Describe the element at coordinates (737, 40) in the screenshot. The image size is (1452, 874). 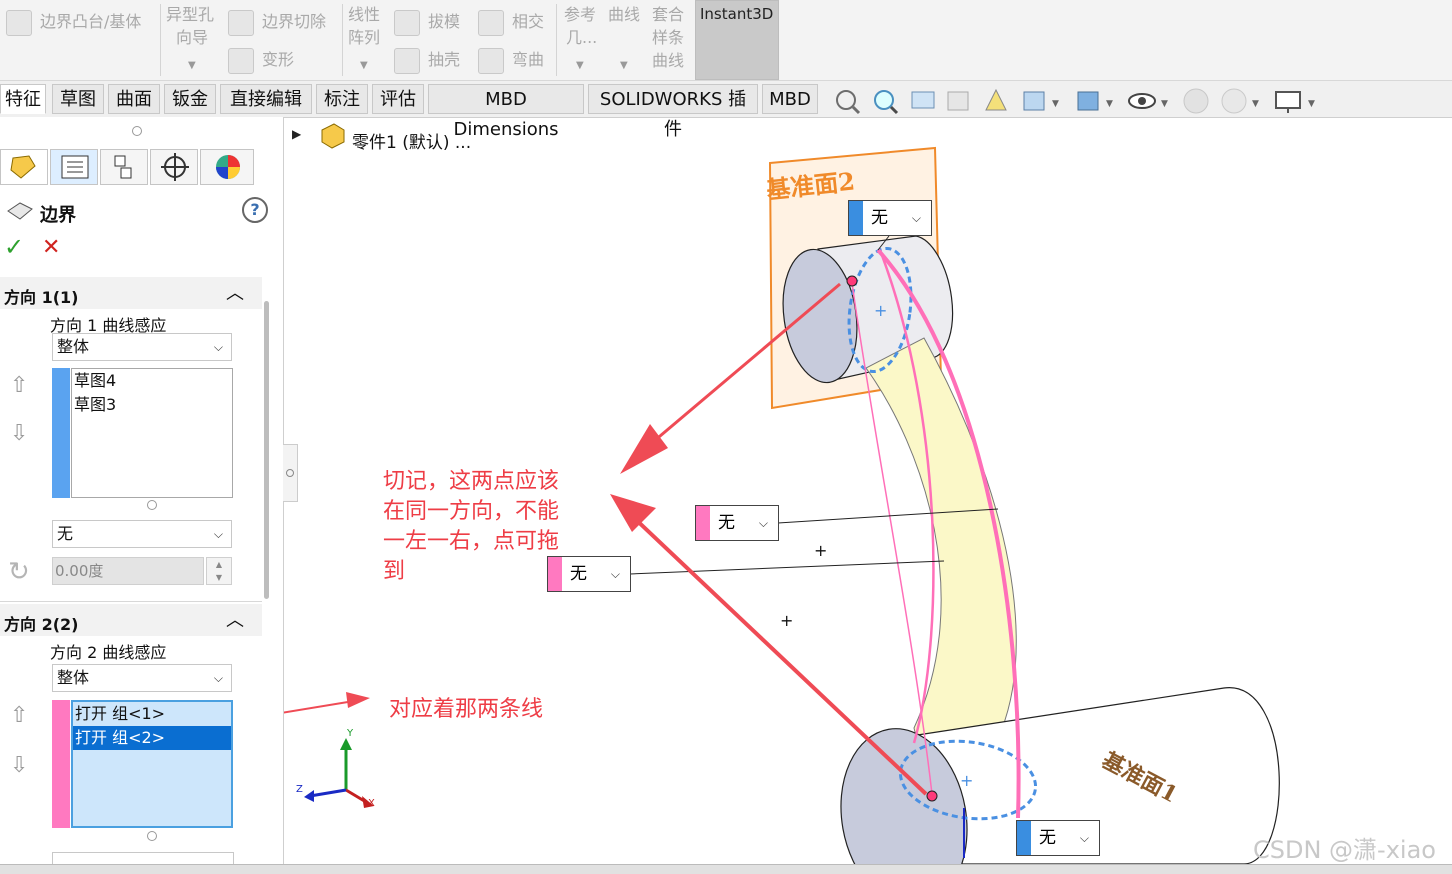
I see `instant3d-button: Instant3D` at that location.